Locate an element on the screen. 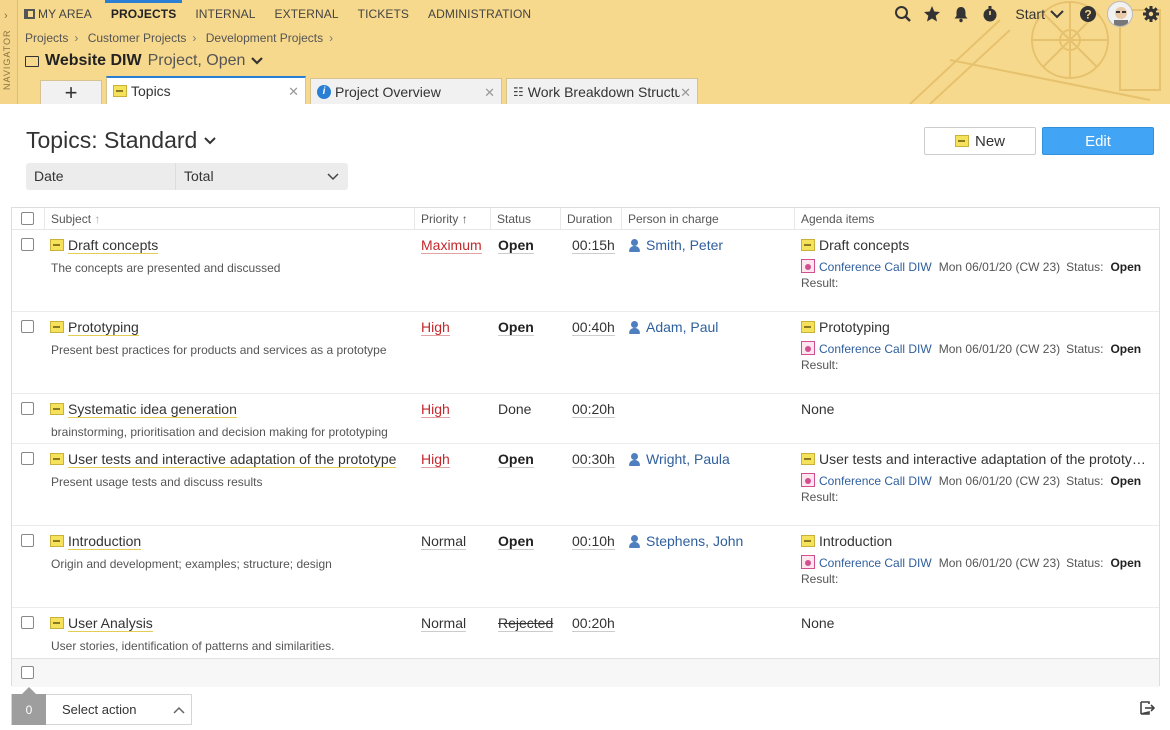  status-value: Rejected is located at coordinates (526, 623).